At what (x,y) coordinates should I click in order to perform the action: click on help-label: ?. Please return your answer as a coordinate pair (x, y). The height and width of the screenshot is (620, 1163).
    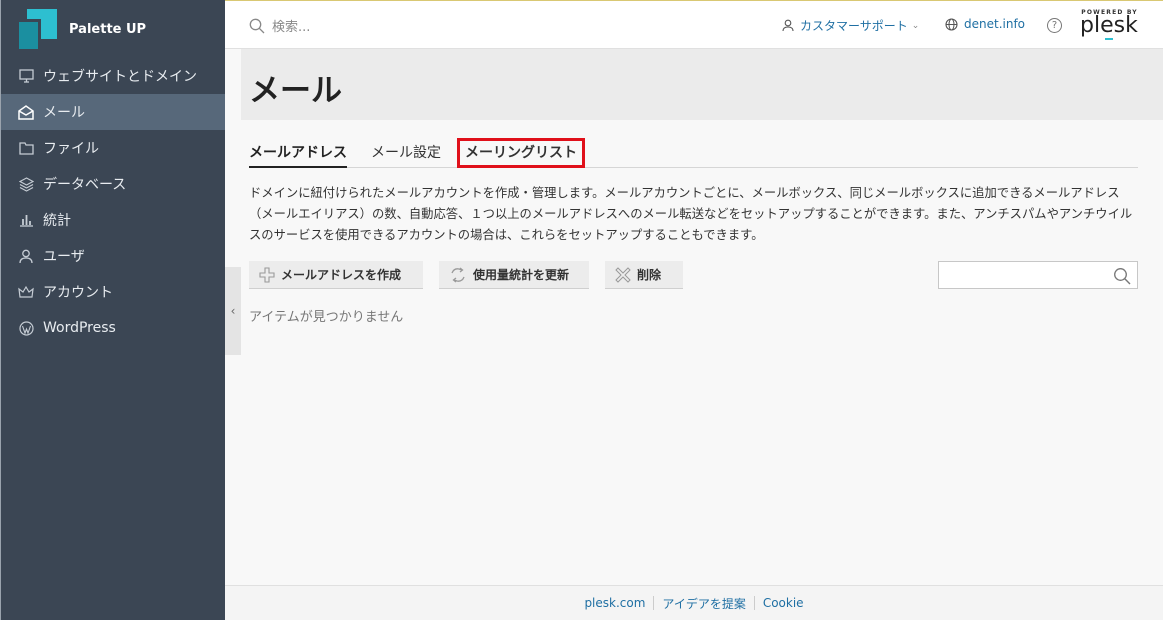
    Looking at the image, I should click on (1054, 25).